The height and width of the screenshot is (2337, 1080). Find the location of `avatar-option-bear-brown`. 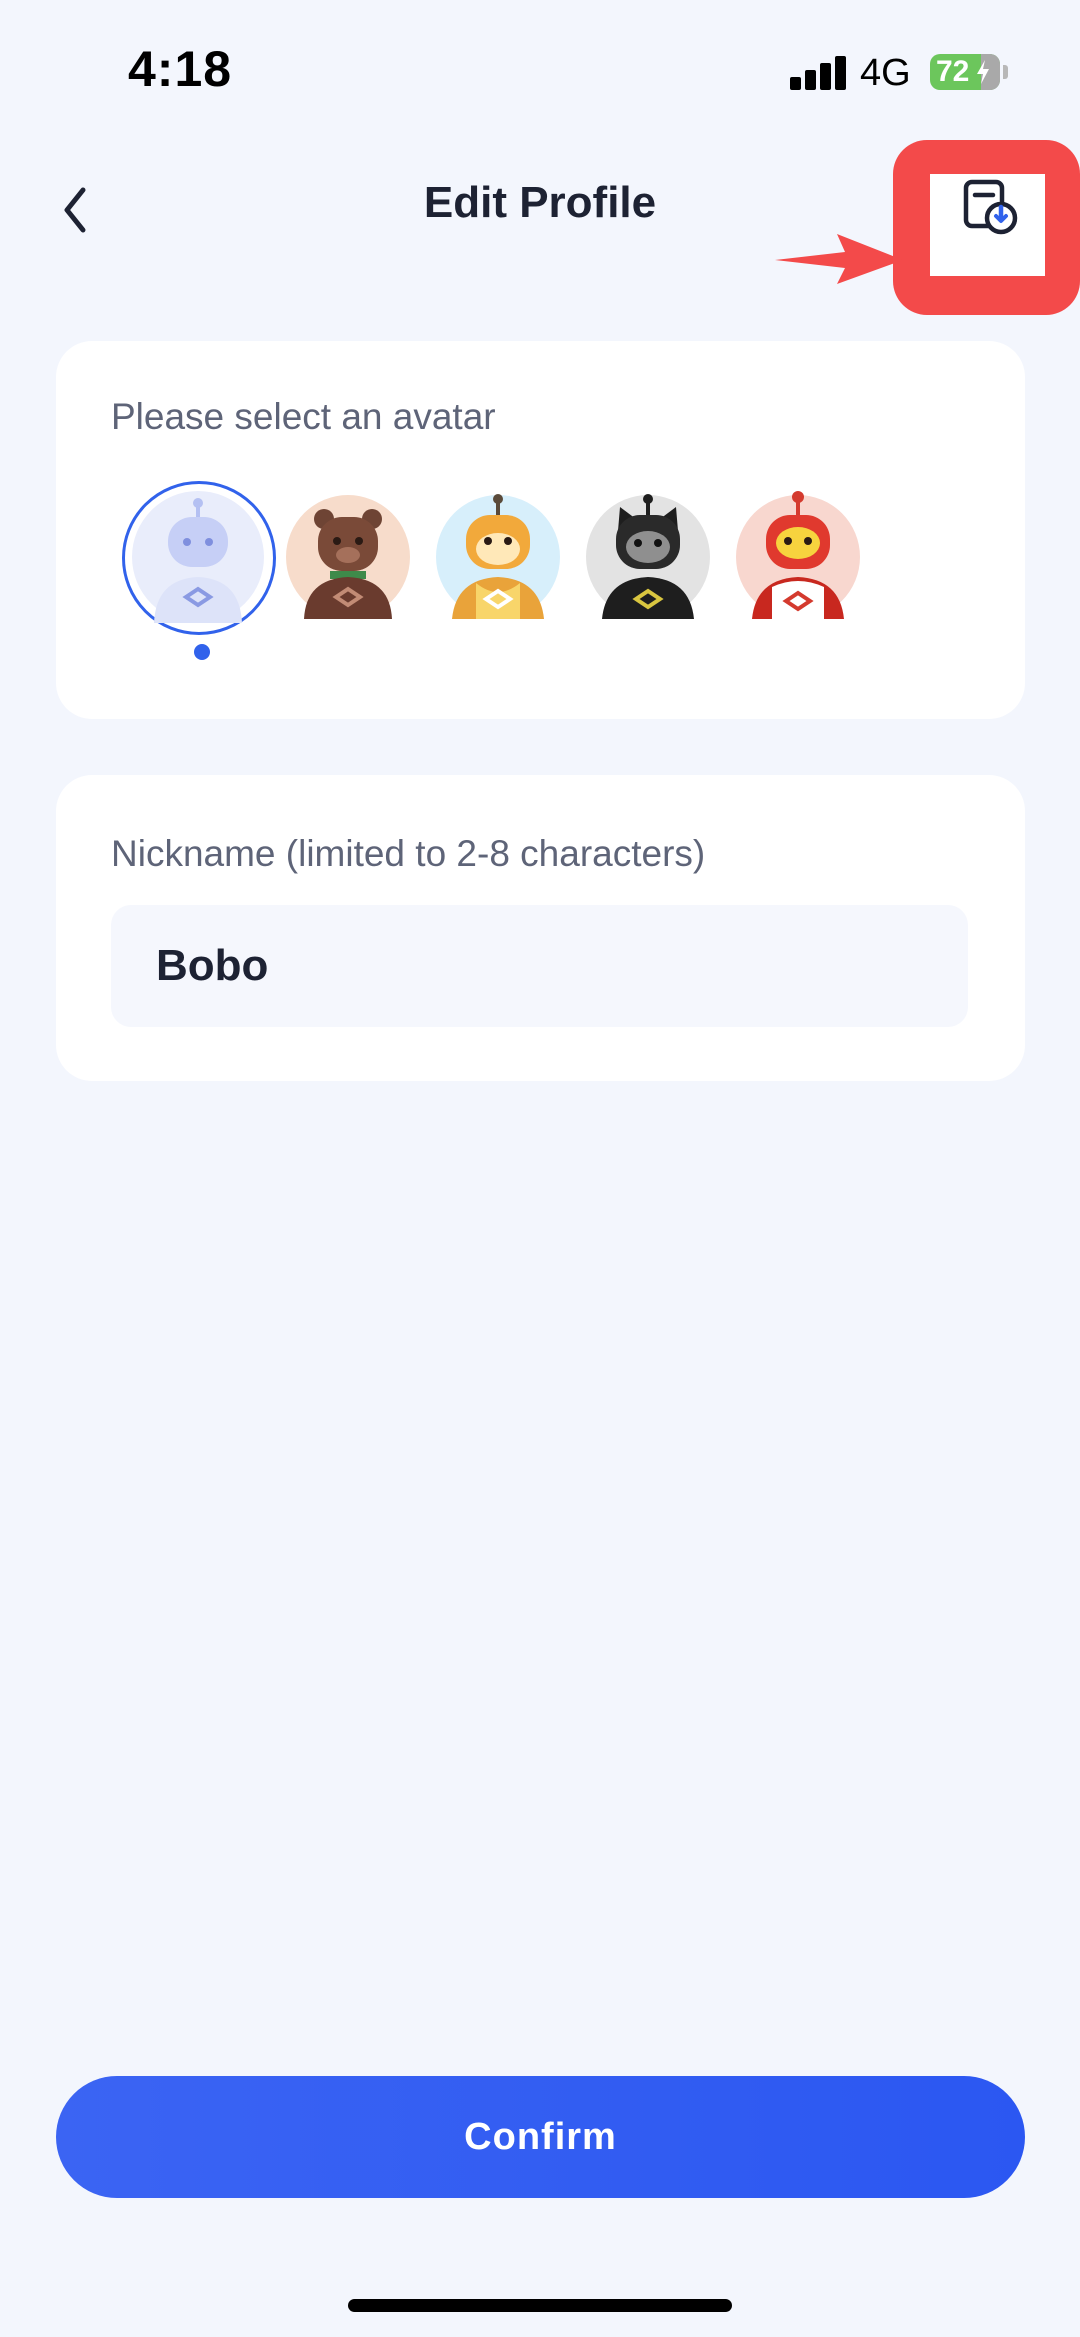

avatar-option-bear-brown is located at coordinates (348, 557).